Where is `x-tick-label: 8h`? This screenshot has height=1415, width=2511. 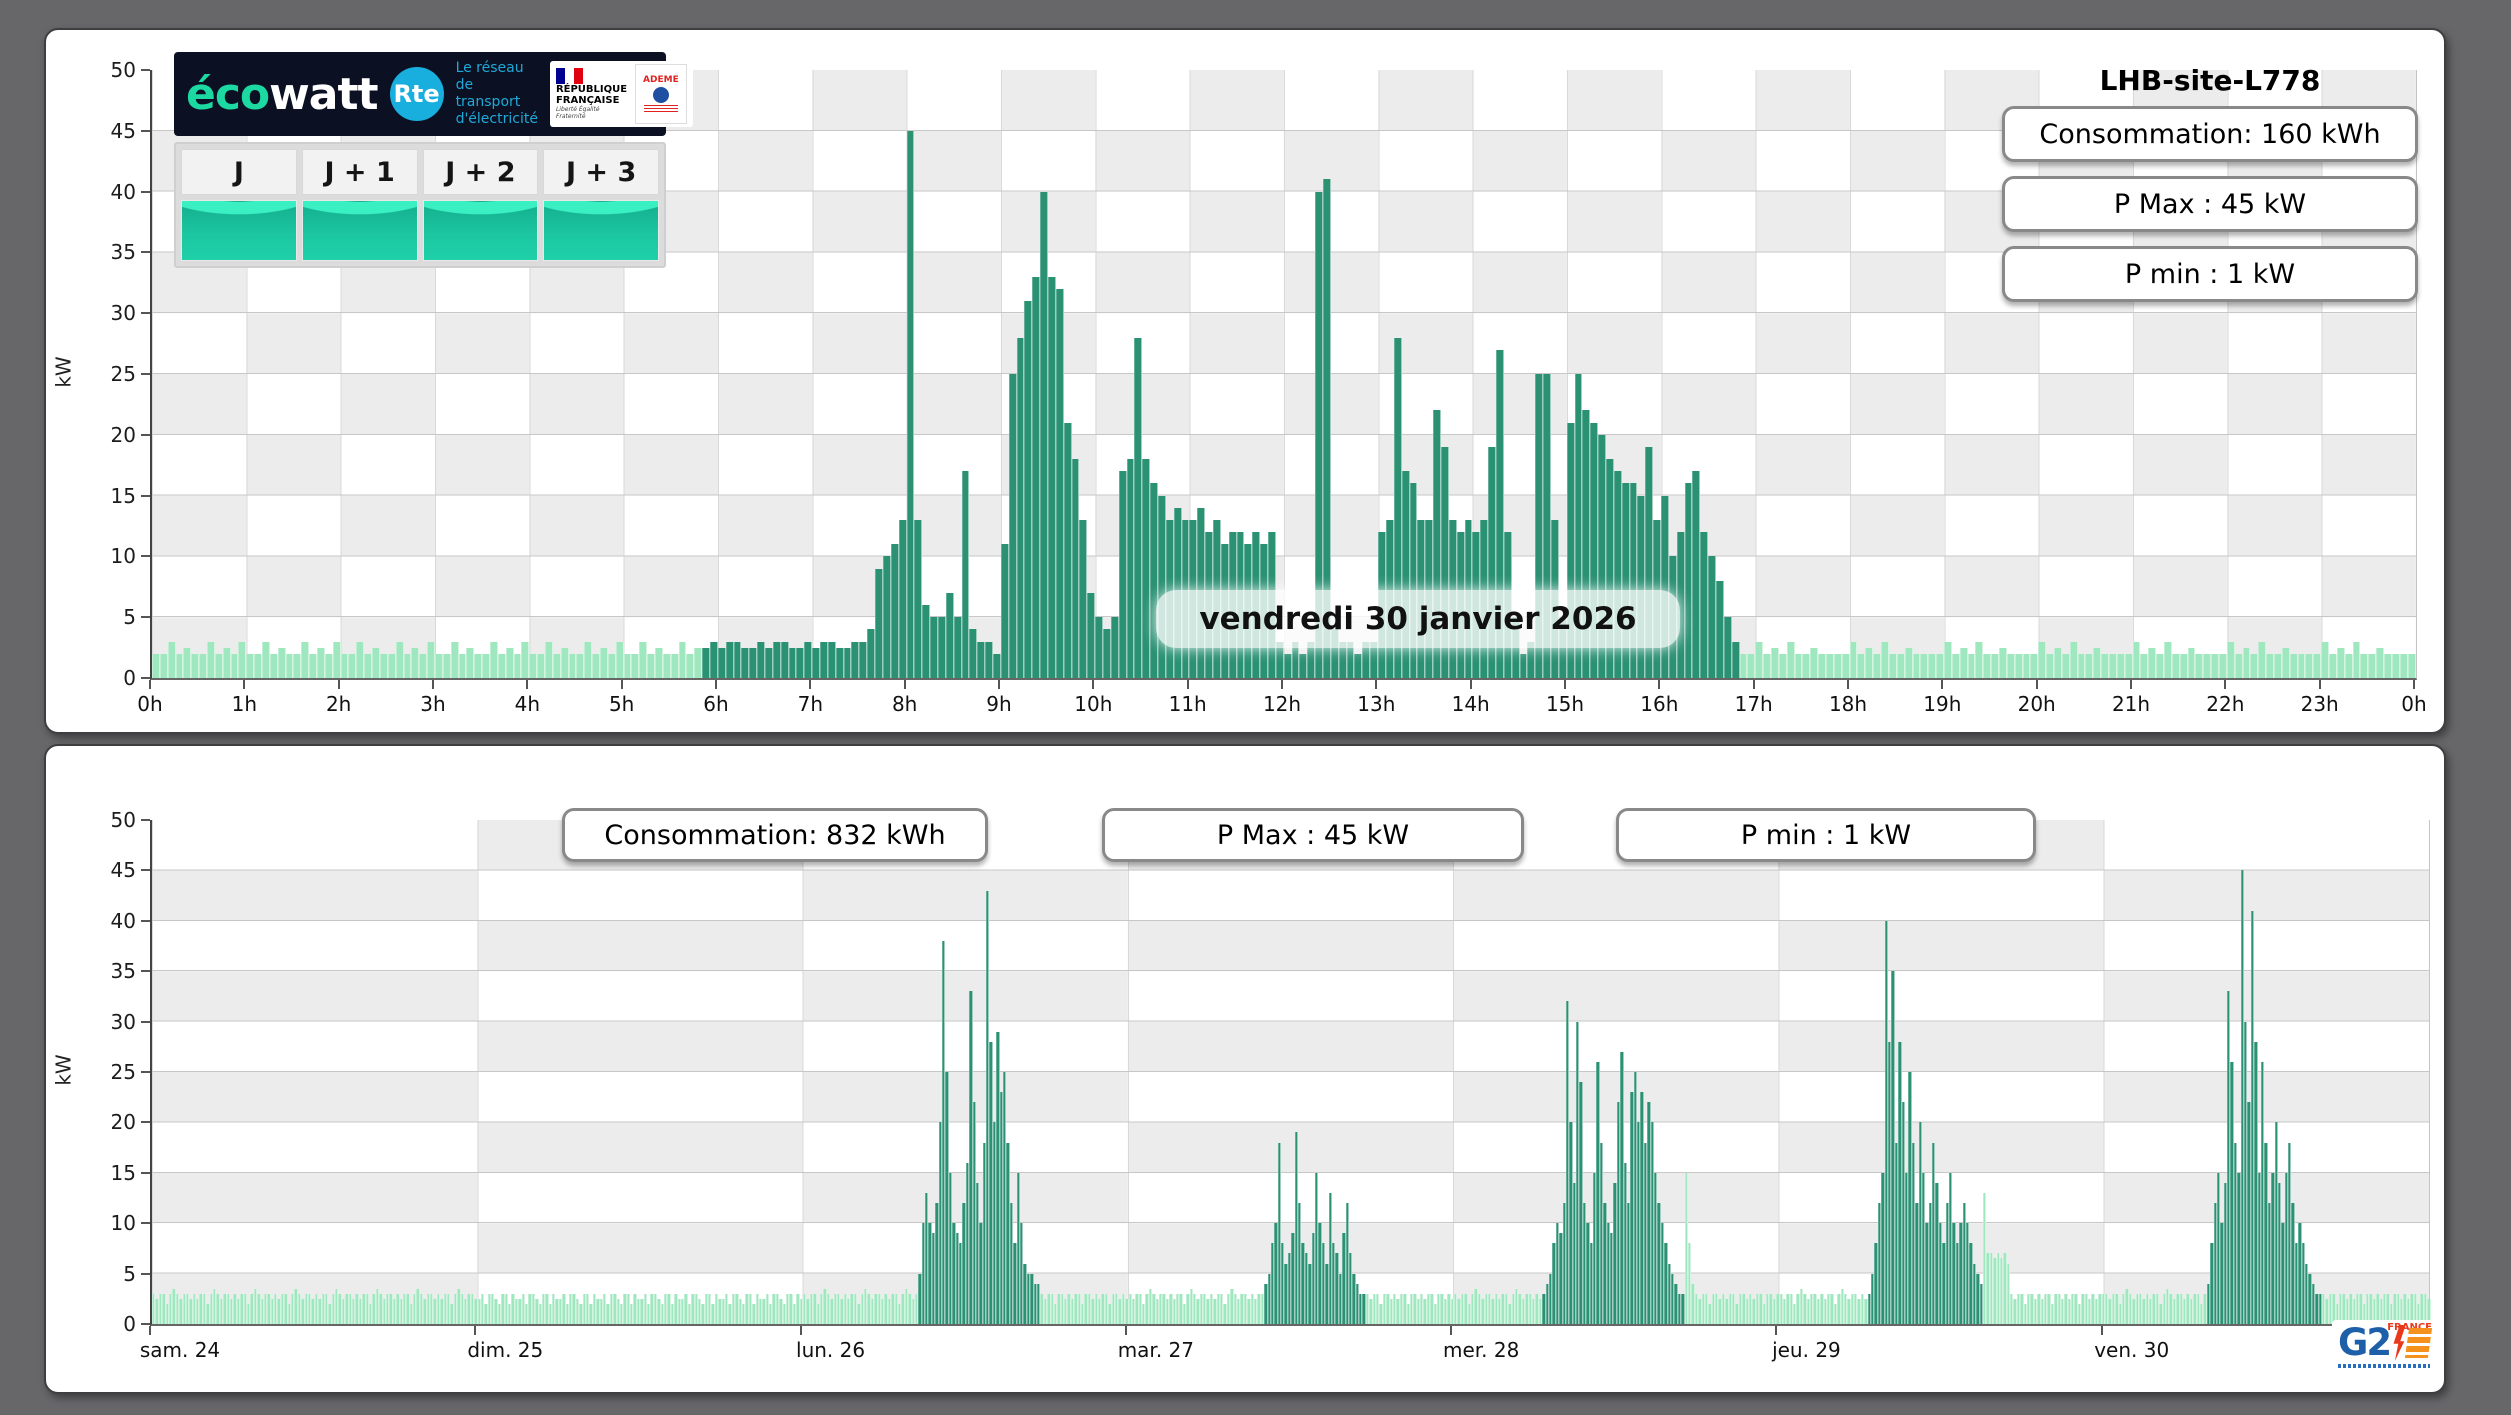
x-tick-label: 8h is located at coordinates (904, 704).